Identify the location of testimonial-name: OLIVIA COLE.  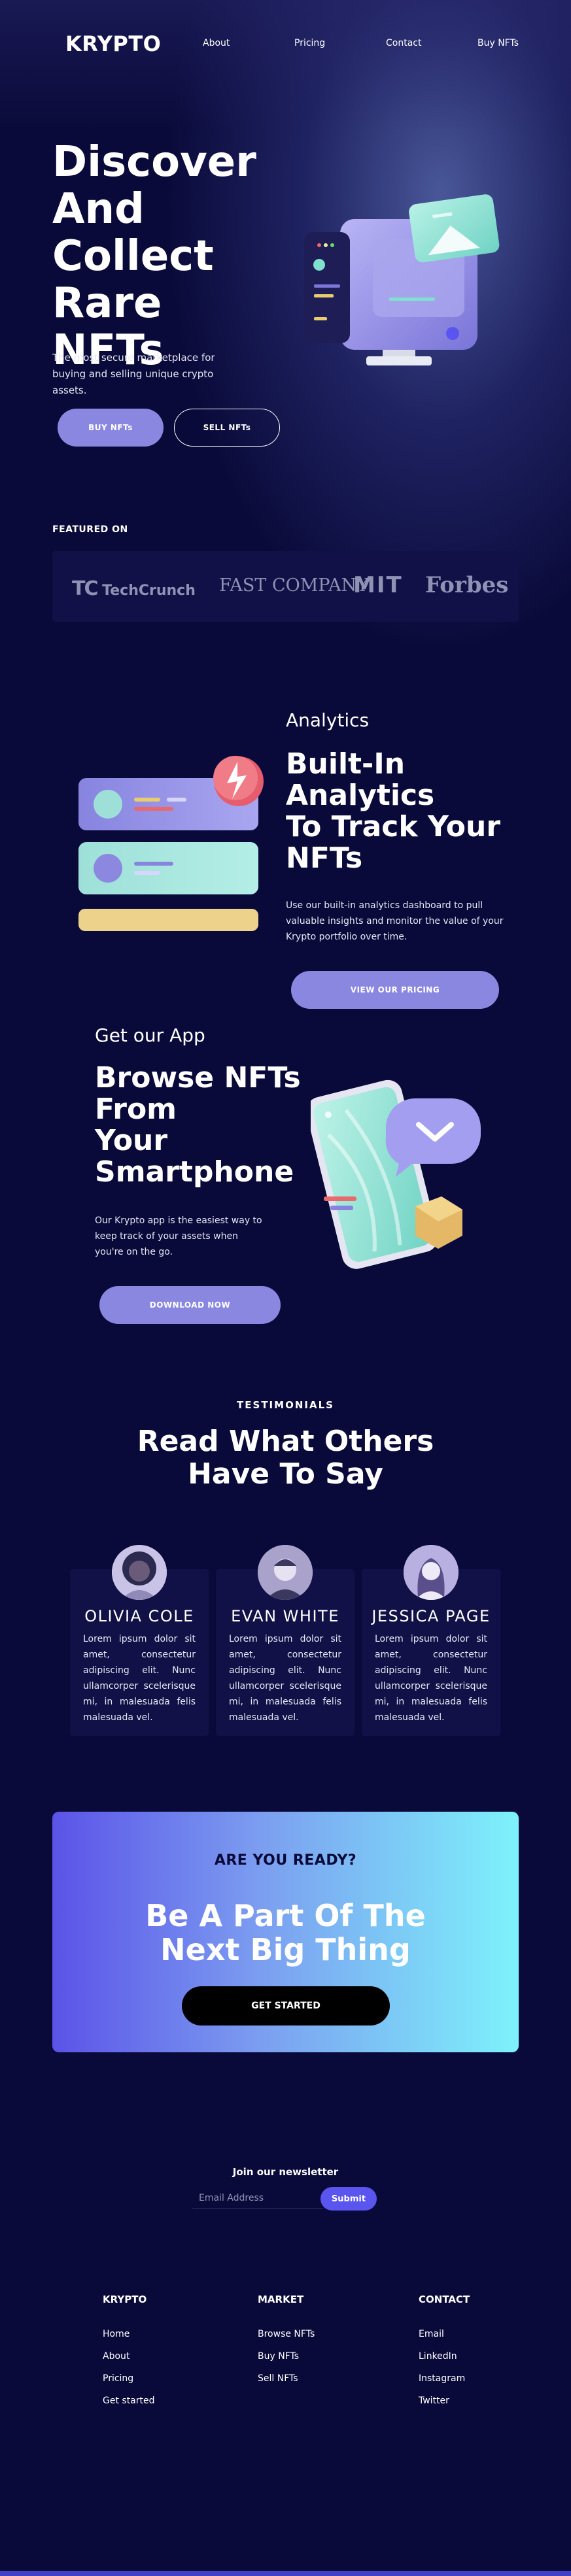
(139, 1616).